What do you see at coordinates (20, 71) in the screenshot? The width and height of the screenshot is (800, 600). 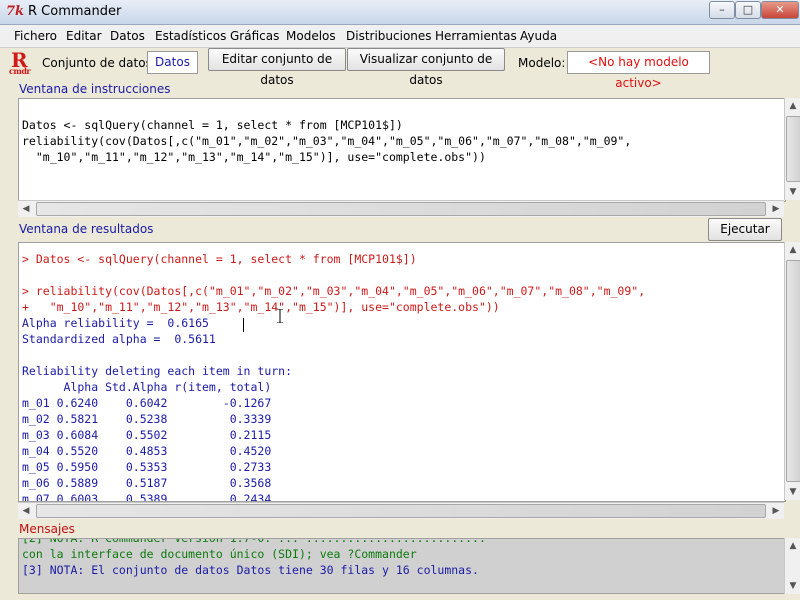 I see `rcmdr-logo-sub: cmdr` at bounding box center [20, 71].